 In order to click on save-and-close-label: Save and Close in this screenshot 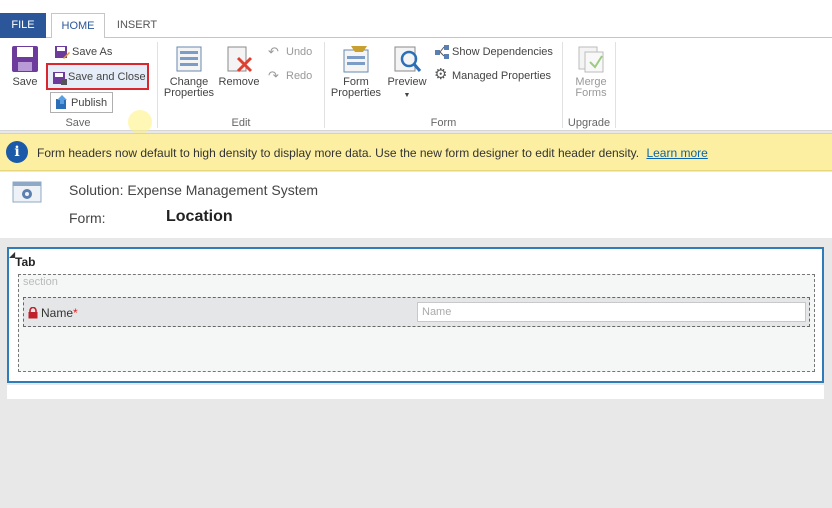, I will do `click(107, 77)`.